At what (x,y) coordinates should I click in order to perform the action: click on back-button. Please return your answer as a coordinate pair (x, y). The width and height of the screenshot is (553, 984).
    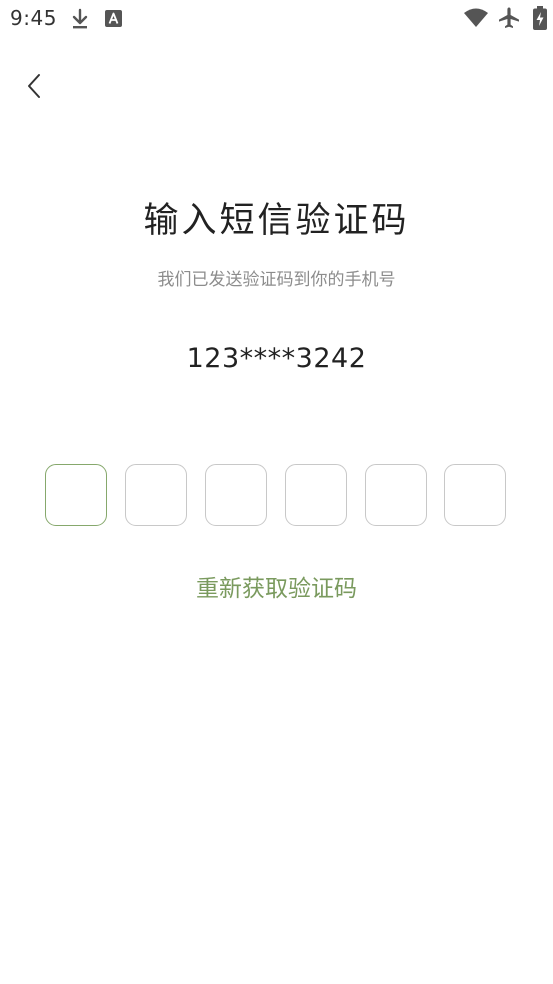
    Looking at the image, I should click on (34, 86).